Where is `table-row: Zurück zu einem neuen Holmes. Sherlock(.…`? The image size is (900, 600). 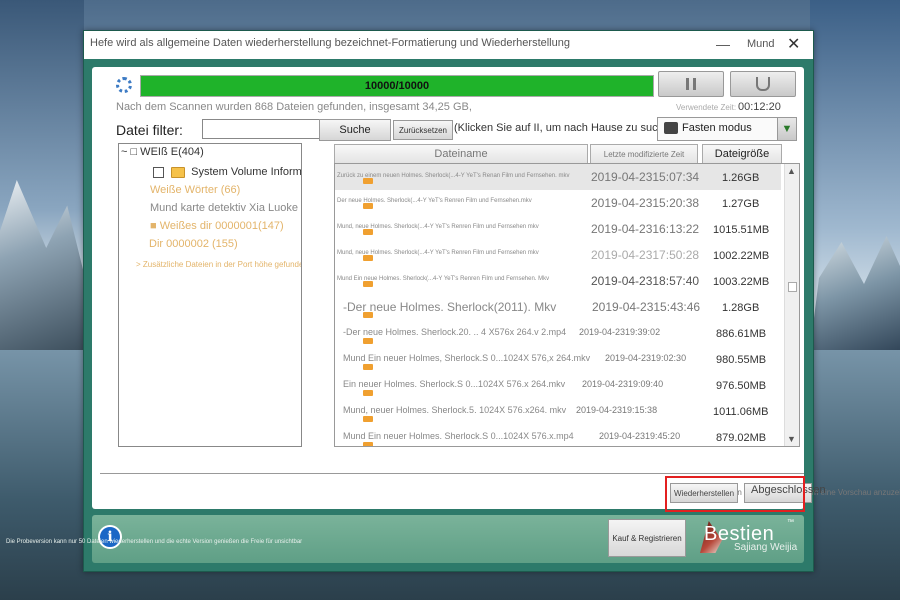 table-row: Zurück zu einem neuen Holmes. Sherlock(.… is located at coordinates (558, 177).